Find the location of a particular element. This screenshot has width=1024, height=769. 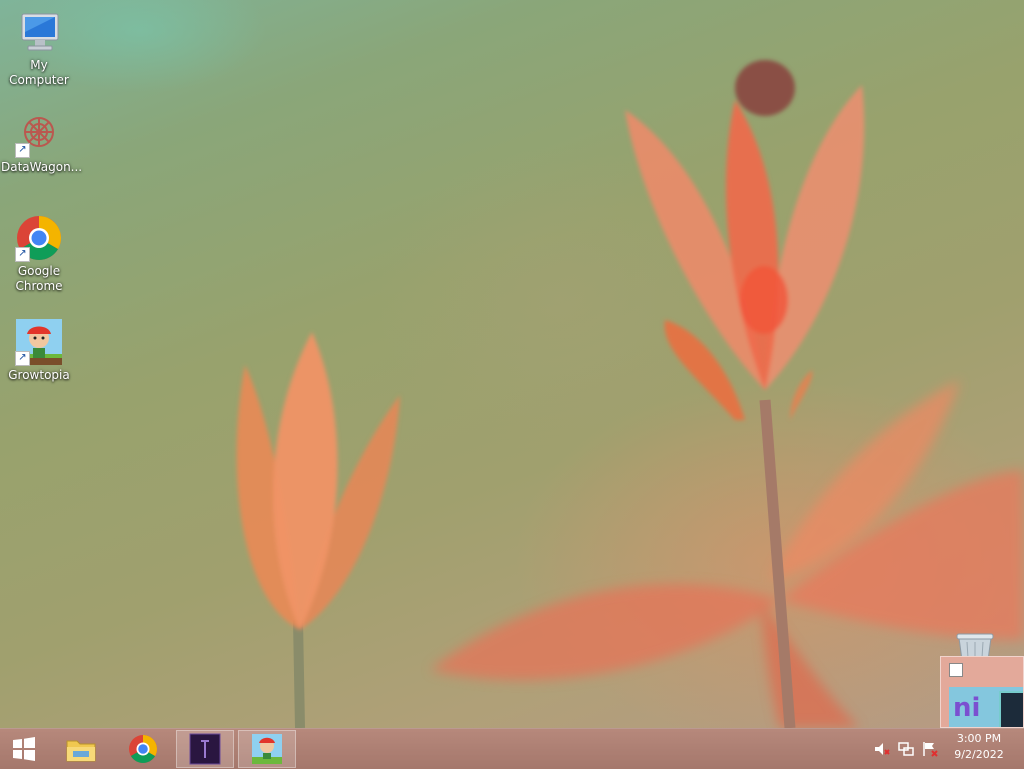

chrome-icon is located at coordinates (143, 749).